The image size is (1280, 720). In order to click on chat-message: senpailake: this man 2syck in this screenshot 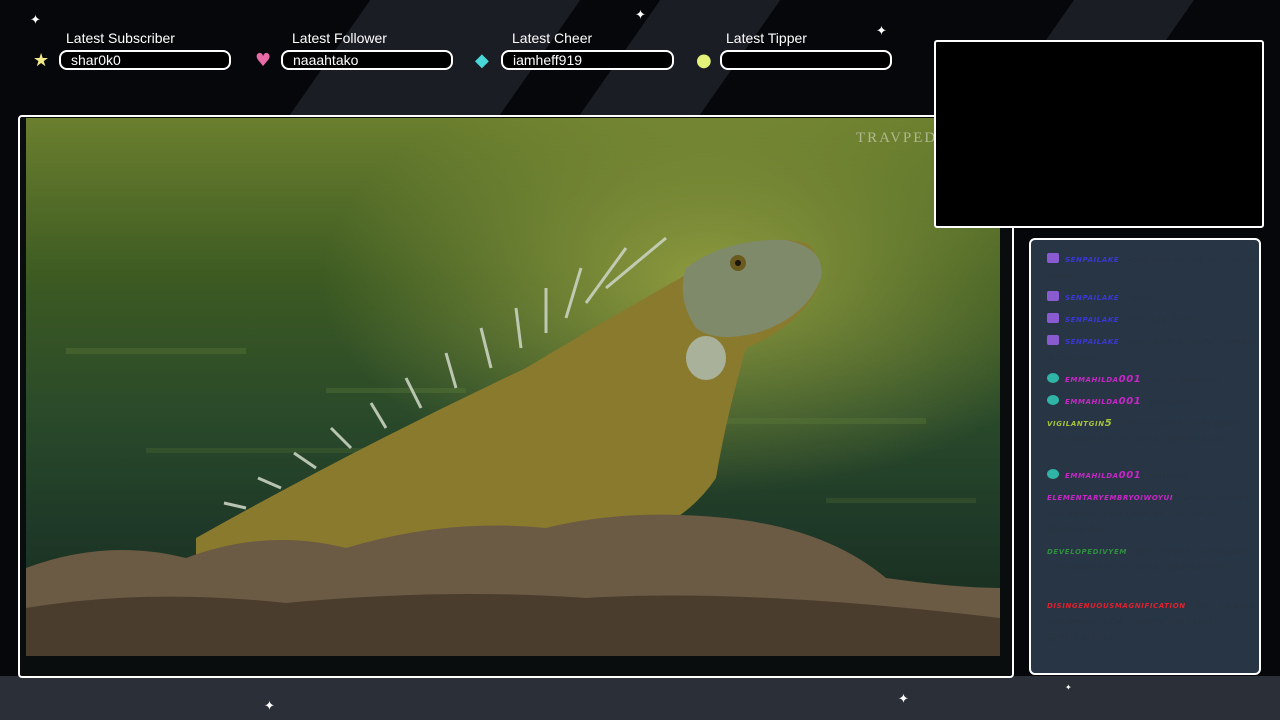, I will do `click(1153, 320)`.